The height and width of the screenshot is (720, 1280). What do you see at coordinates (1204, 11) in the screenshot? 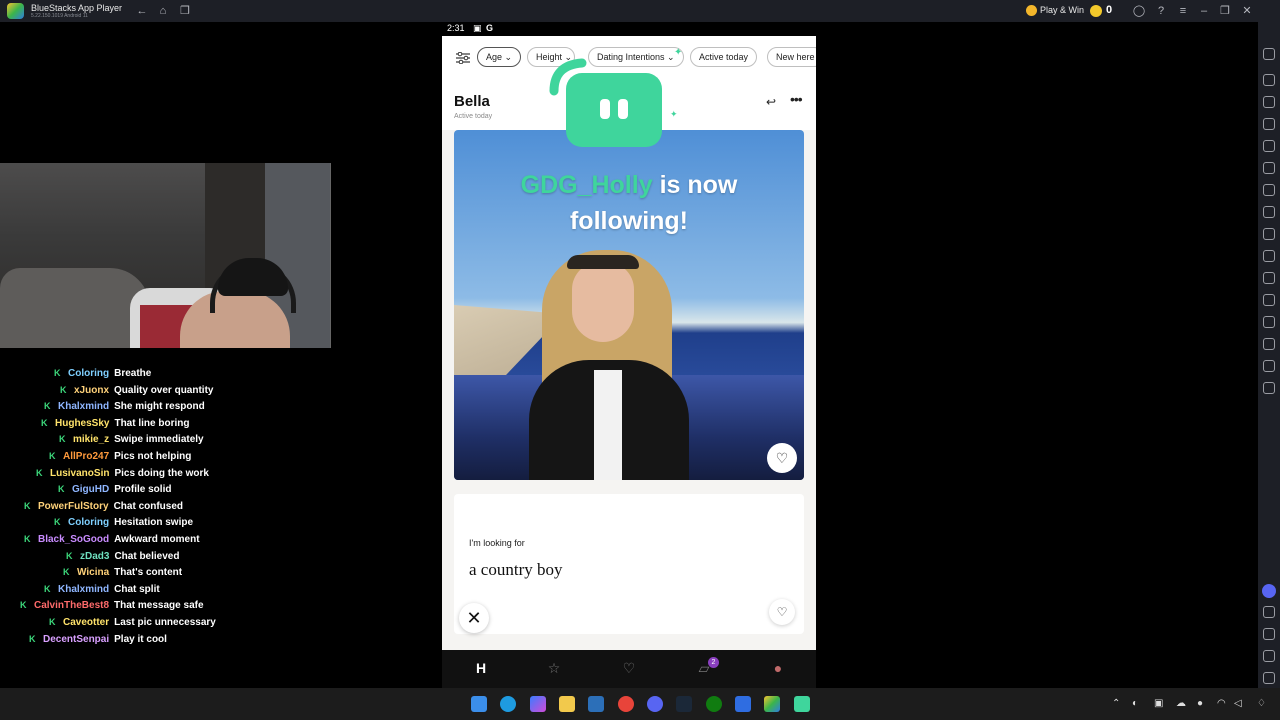
I see `minimize-icon: –` at bounding box center [1204, 11].